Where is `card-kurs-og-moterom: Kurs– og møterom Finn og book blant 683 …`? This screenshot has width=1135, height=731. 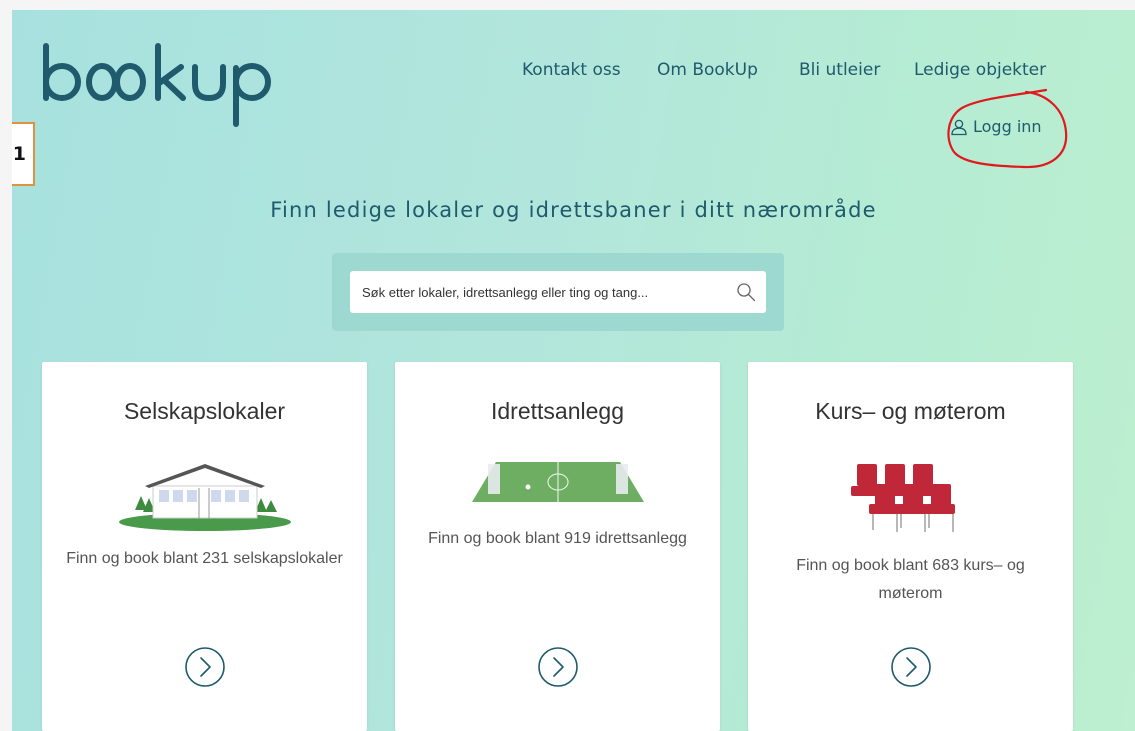
card-kurs-og-moterom: Kurs– og møterom Finn og book blant 683 … is located at coordinates (910, 546).